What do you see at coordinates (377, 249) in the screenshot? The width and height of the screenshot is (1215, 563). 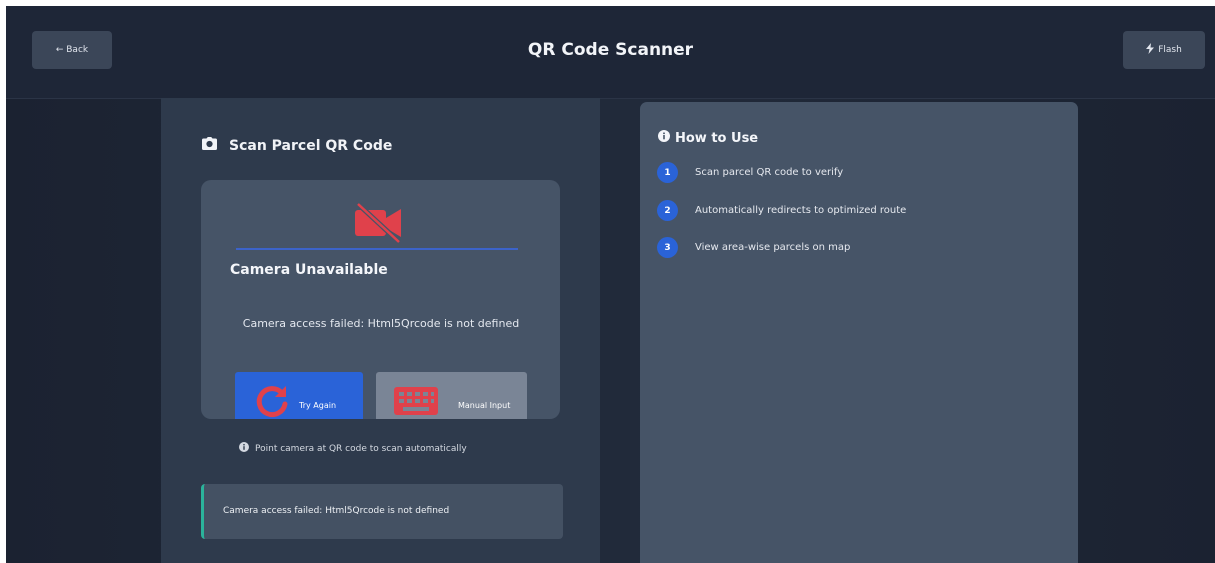 I see `scan-line` at bounding box center [377, 249].